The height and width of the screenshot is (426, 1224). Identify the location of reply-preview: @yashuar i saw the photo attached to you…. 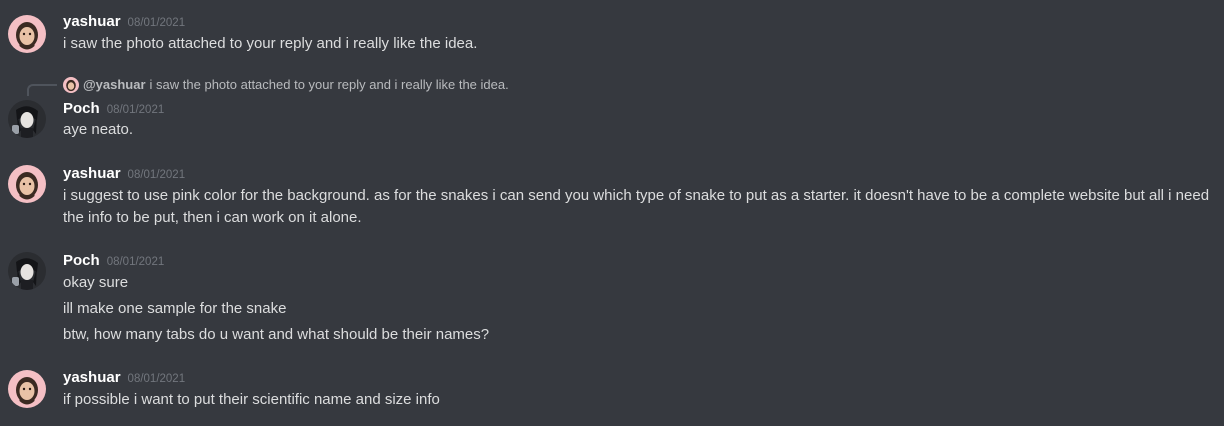
(286, 85).